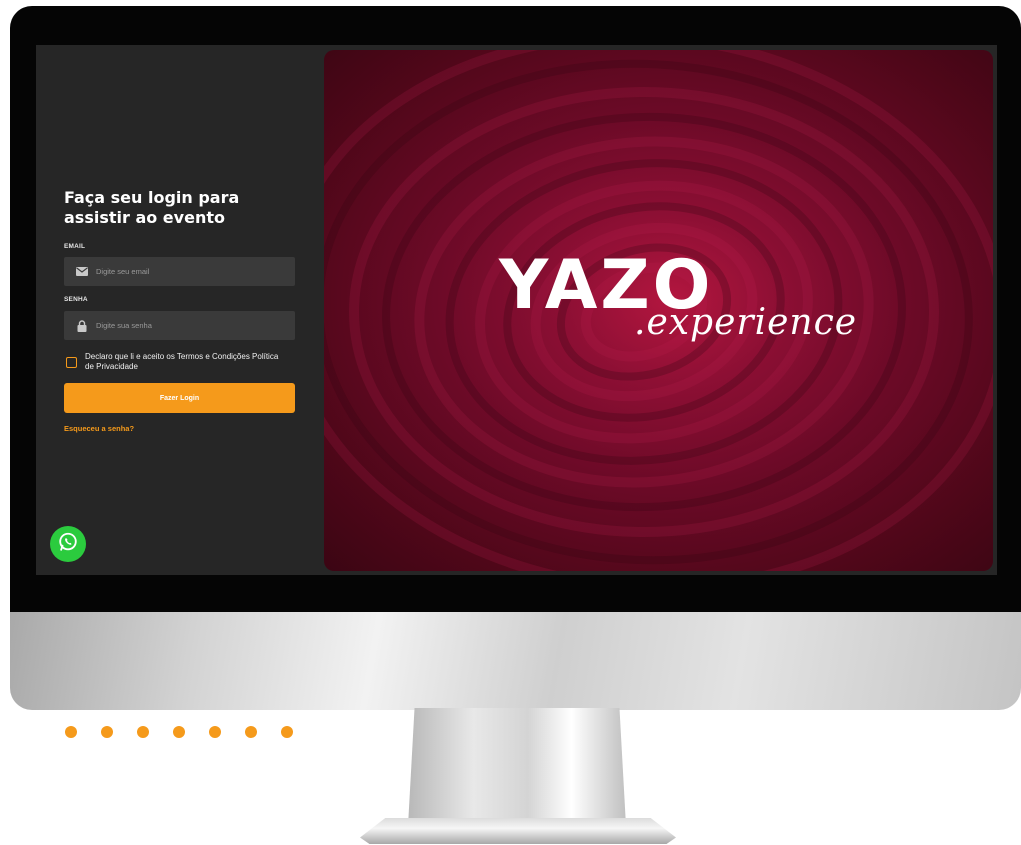 The image size is (1021, 845). What do you see at coordinates (518, 831) in the screenshot?
I see `monitor-stand-base` at bounding box center [518, 831].